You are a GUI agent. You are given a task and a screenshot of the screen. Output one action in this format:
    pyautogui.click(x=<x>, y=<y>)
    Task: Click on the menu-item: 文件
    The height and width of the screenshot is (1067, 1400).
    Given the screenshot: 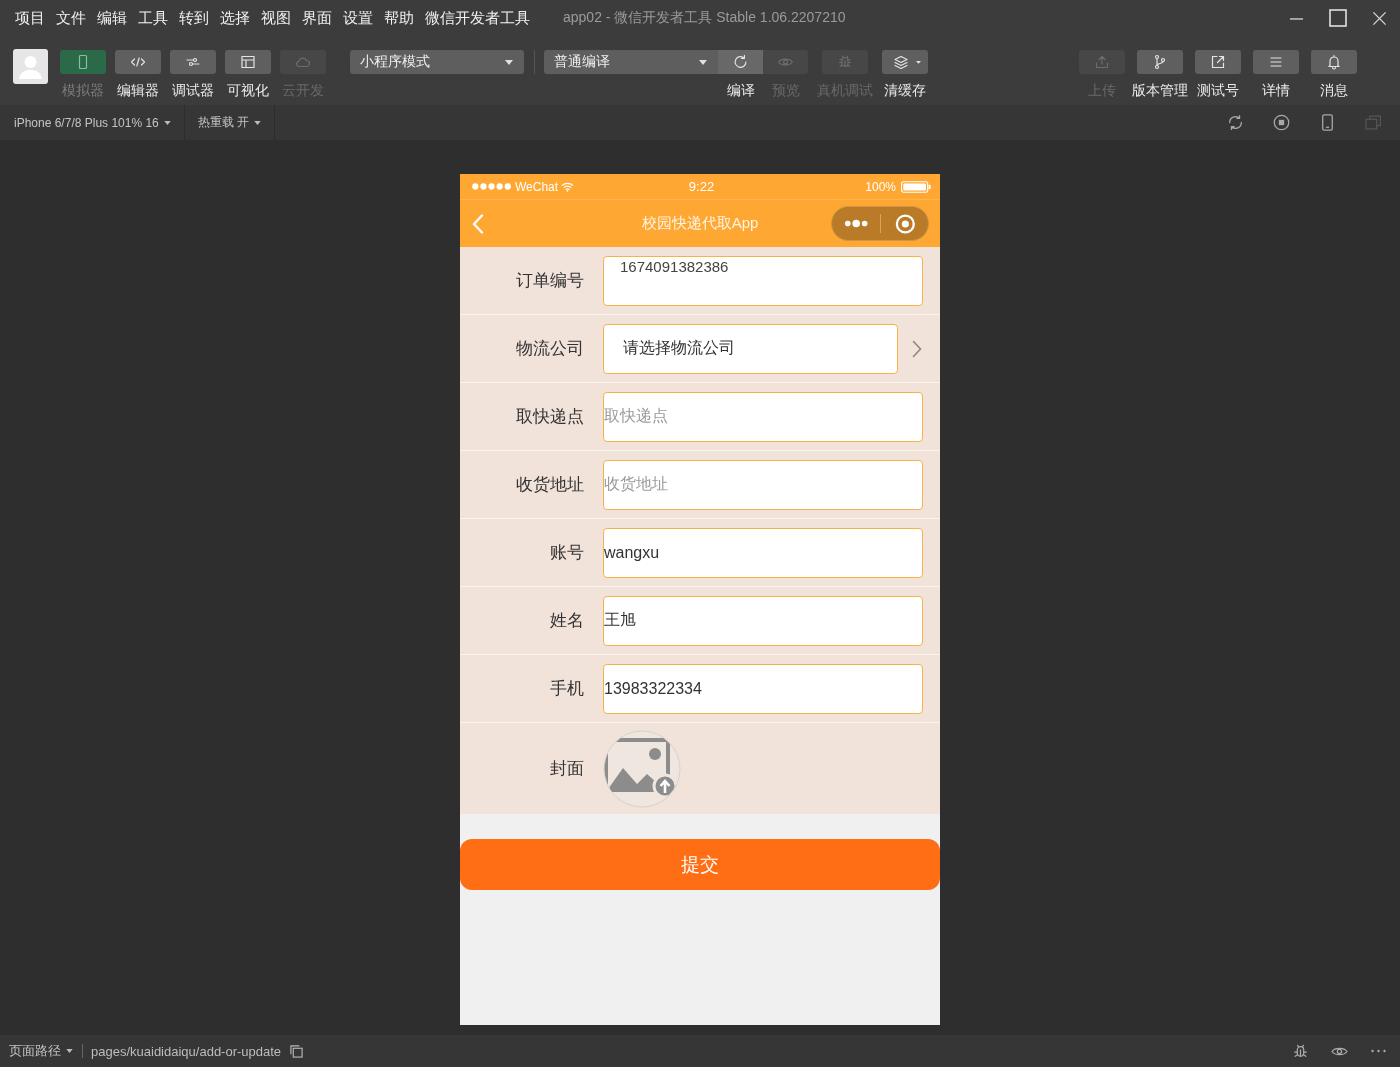 What is the action you would take?
    pyautogui.click(x=71, y=18)
    